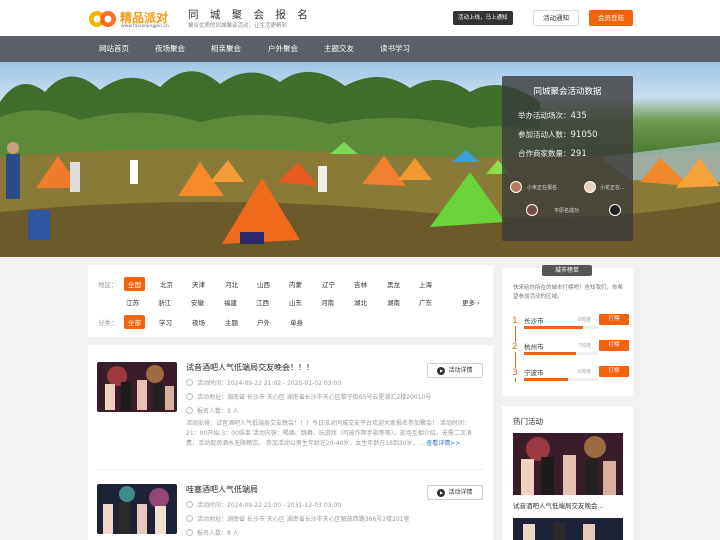 This screenshot has width=720, height=540. Describe the element at coordinates (189, 396) in the screenshot. I see `location-icon` at that location.